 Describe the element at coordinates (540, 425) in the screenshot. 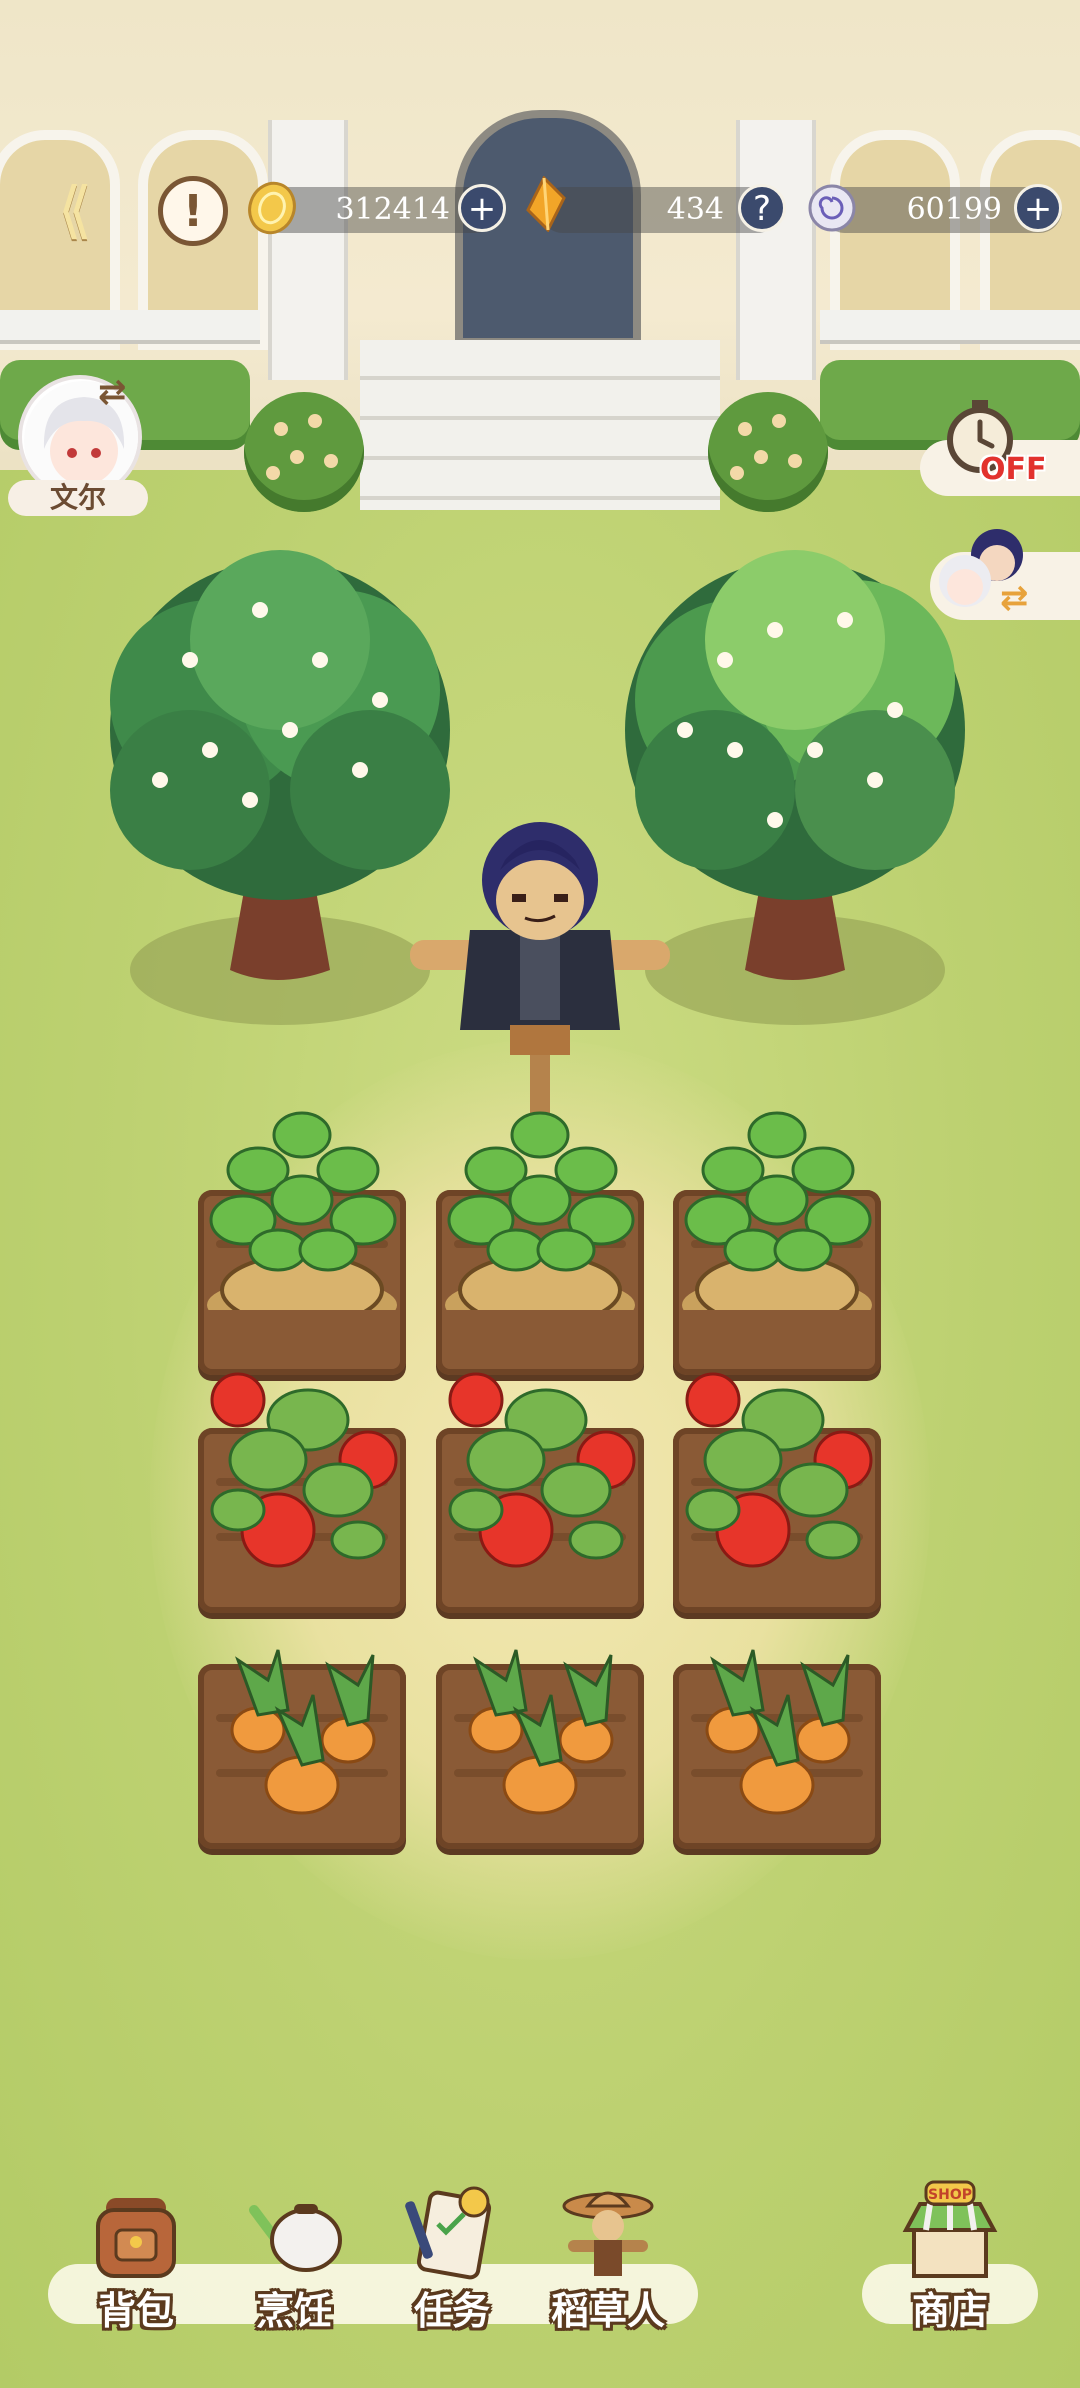

I see `mansion-stairs` at that location.